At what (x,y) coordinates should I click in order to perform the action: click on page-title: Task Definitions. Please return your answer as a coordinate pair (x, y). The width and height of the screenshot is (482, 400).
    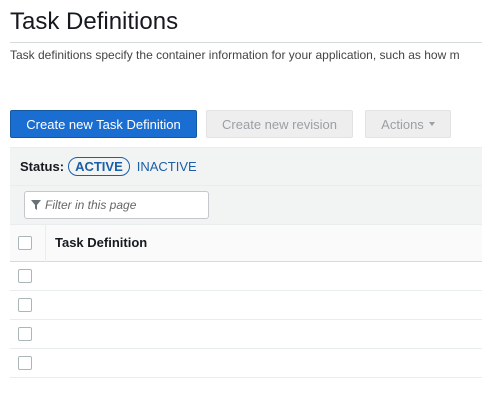
    Looking at the image, I should click on (94, 21).